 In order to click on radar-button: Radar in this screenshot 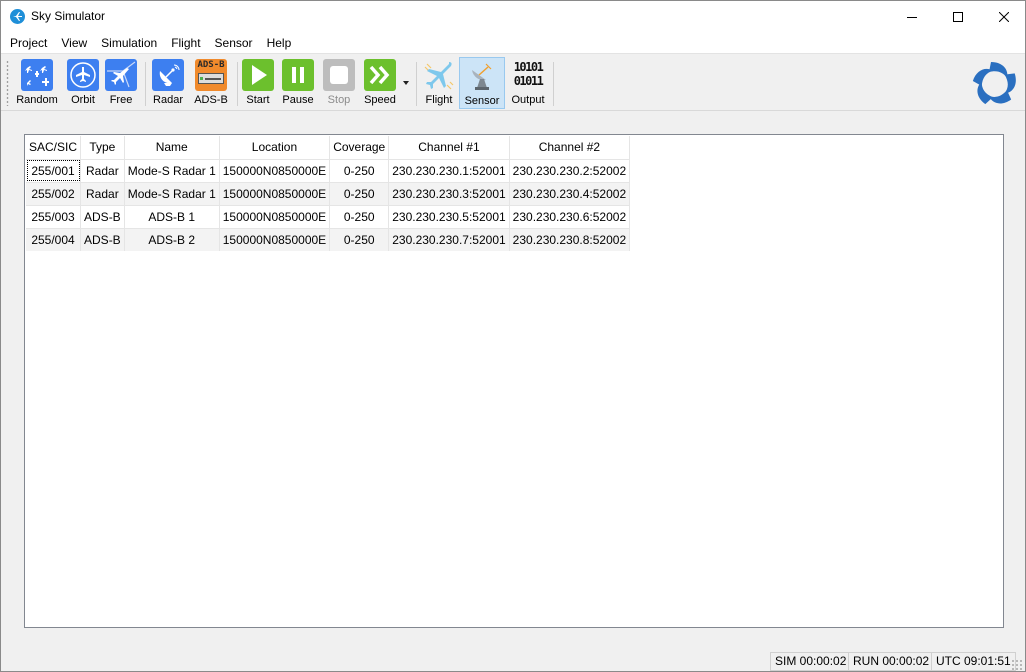, I will do `click(168, 83)`.